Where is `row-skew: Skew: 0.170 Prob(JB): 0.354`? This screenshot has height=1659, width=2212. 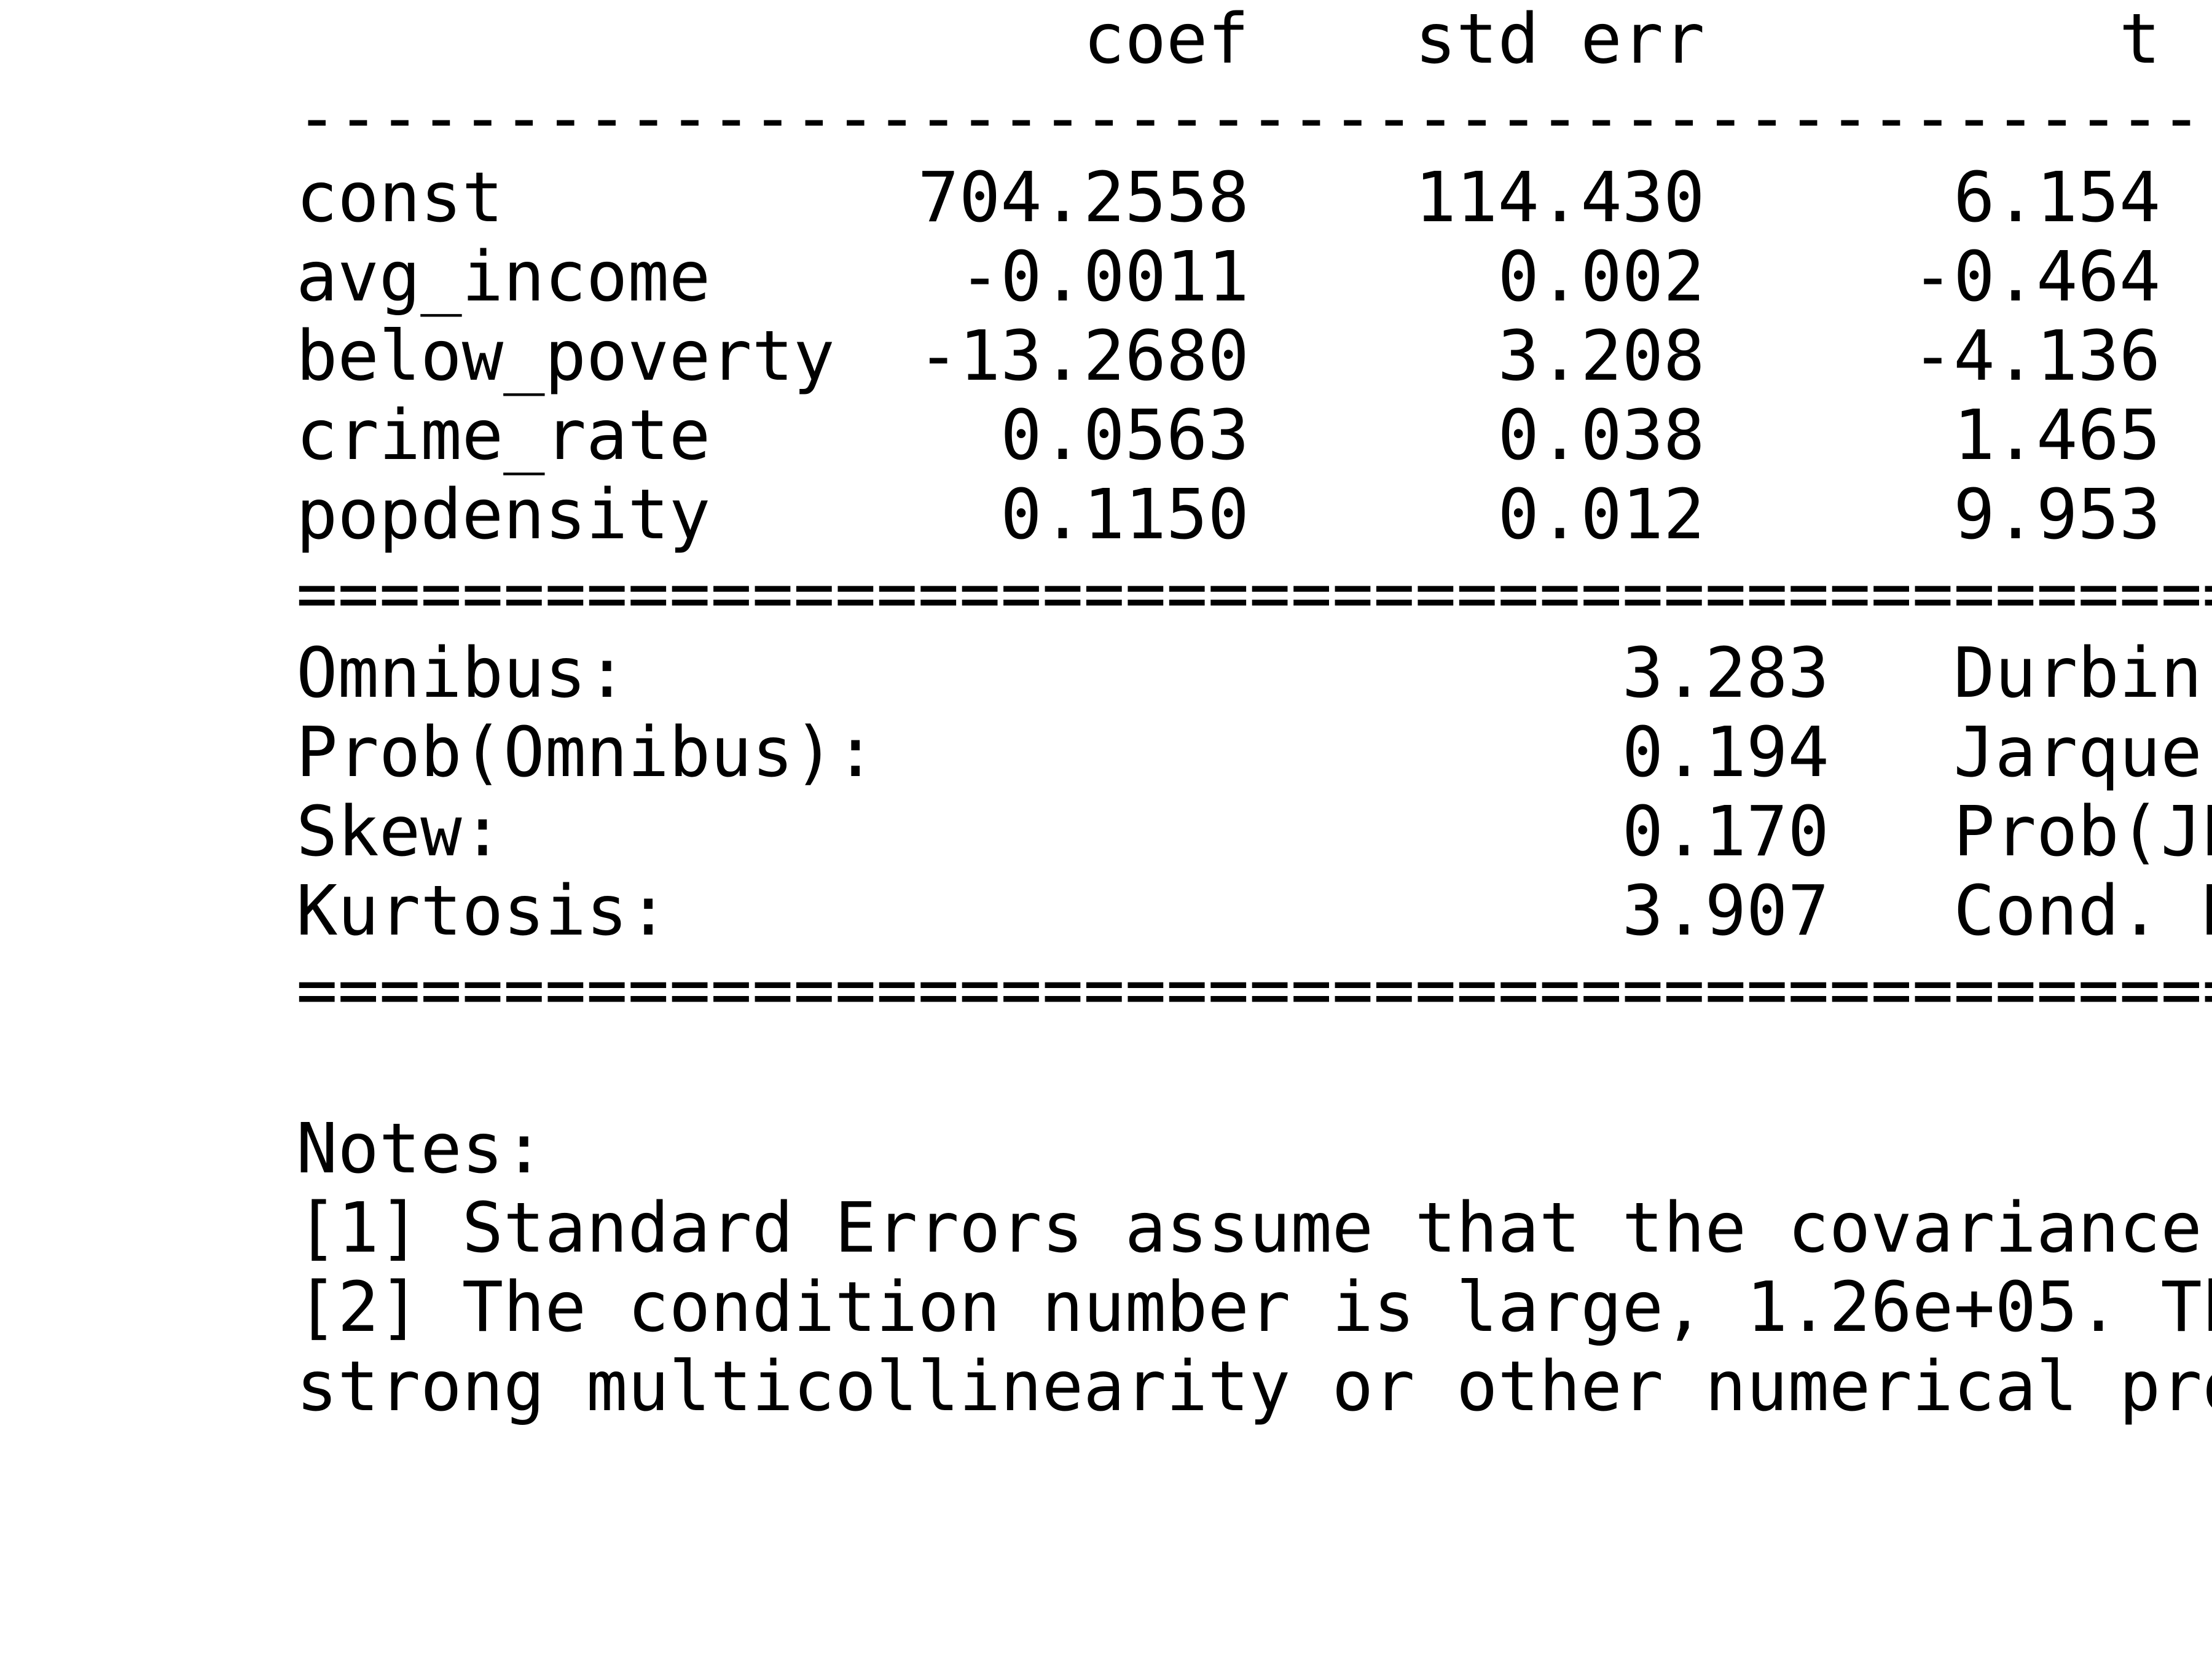 row-skew: Skew: 0.170 Prob(JB): 0.354 is located at coordinates (1254, 832).